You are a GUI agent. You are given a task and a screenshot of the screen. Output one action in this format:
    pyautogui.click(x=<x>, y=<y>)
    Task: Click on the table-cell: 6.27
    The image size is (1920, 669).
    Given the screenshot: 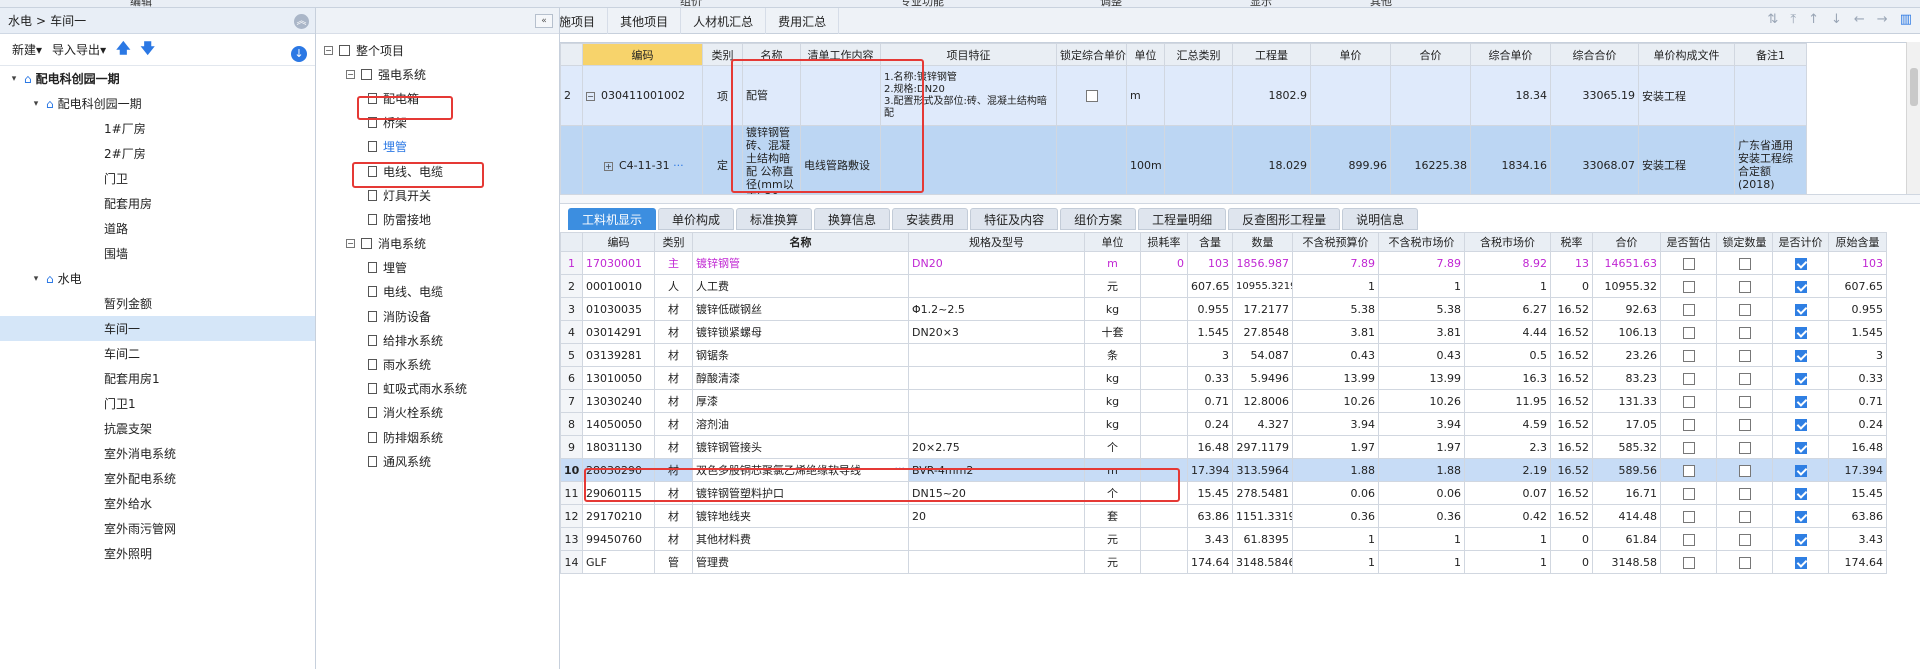 What is the action you would take?
    pyautogui.click(x=1507, y=309)
    